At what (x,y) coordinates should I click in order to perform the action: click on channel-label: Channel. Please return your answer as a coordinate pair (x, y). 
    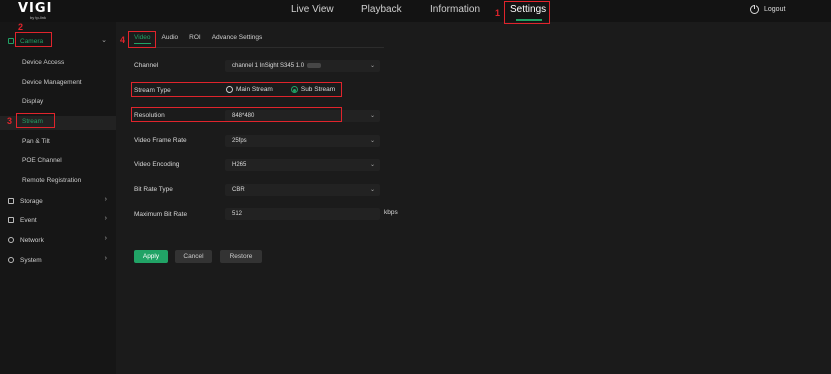
    Looking at the image, I should click on (146, 65).